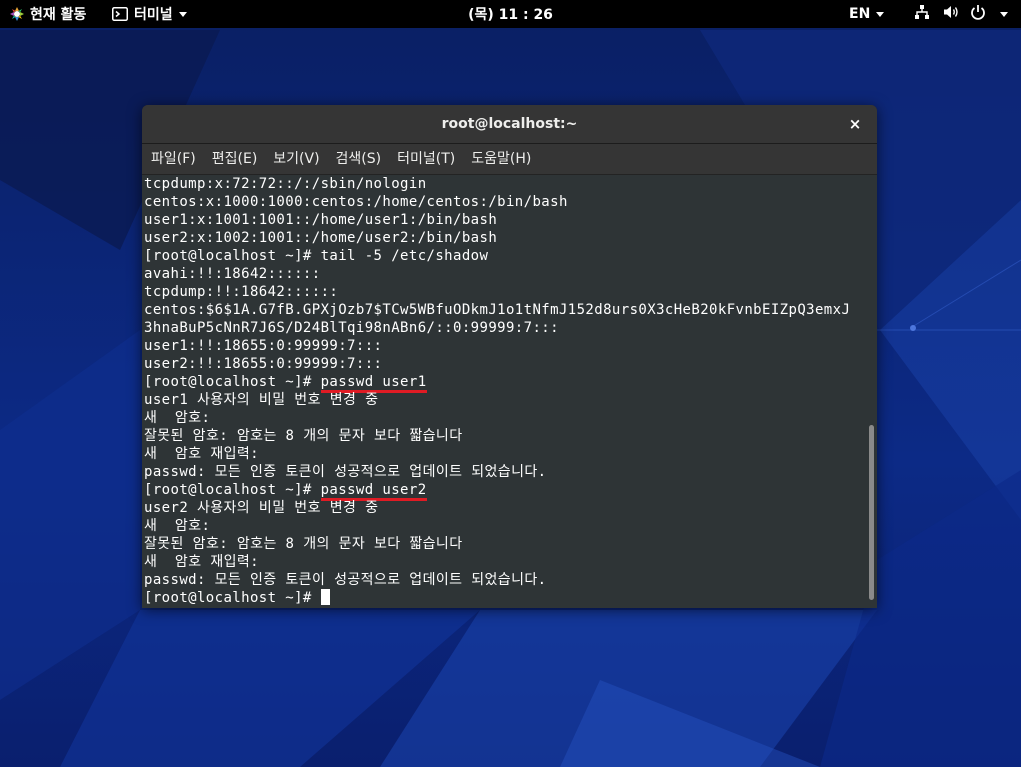  I want to click on prompt-line: [root@localhost ~]# passwd user1, so click(506, 383).